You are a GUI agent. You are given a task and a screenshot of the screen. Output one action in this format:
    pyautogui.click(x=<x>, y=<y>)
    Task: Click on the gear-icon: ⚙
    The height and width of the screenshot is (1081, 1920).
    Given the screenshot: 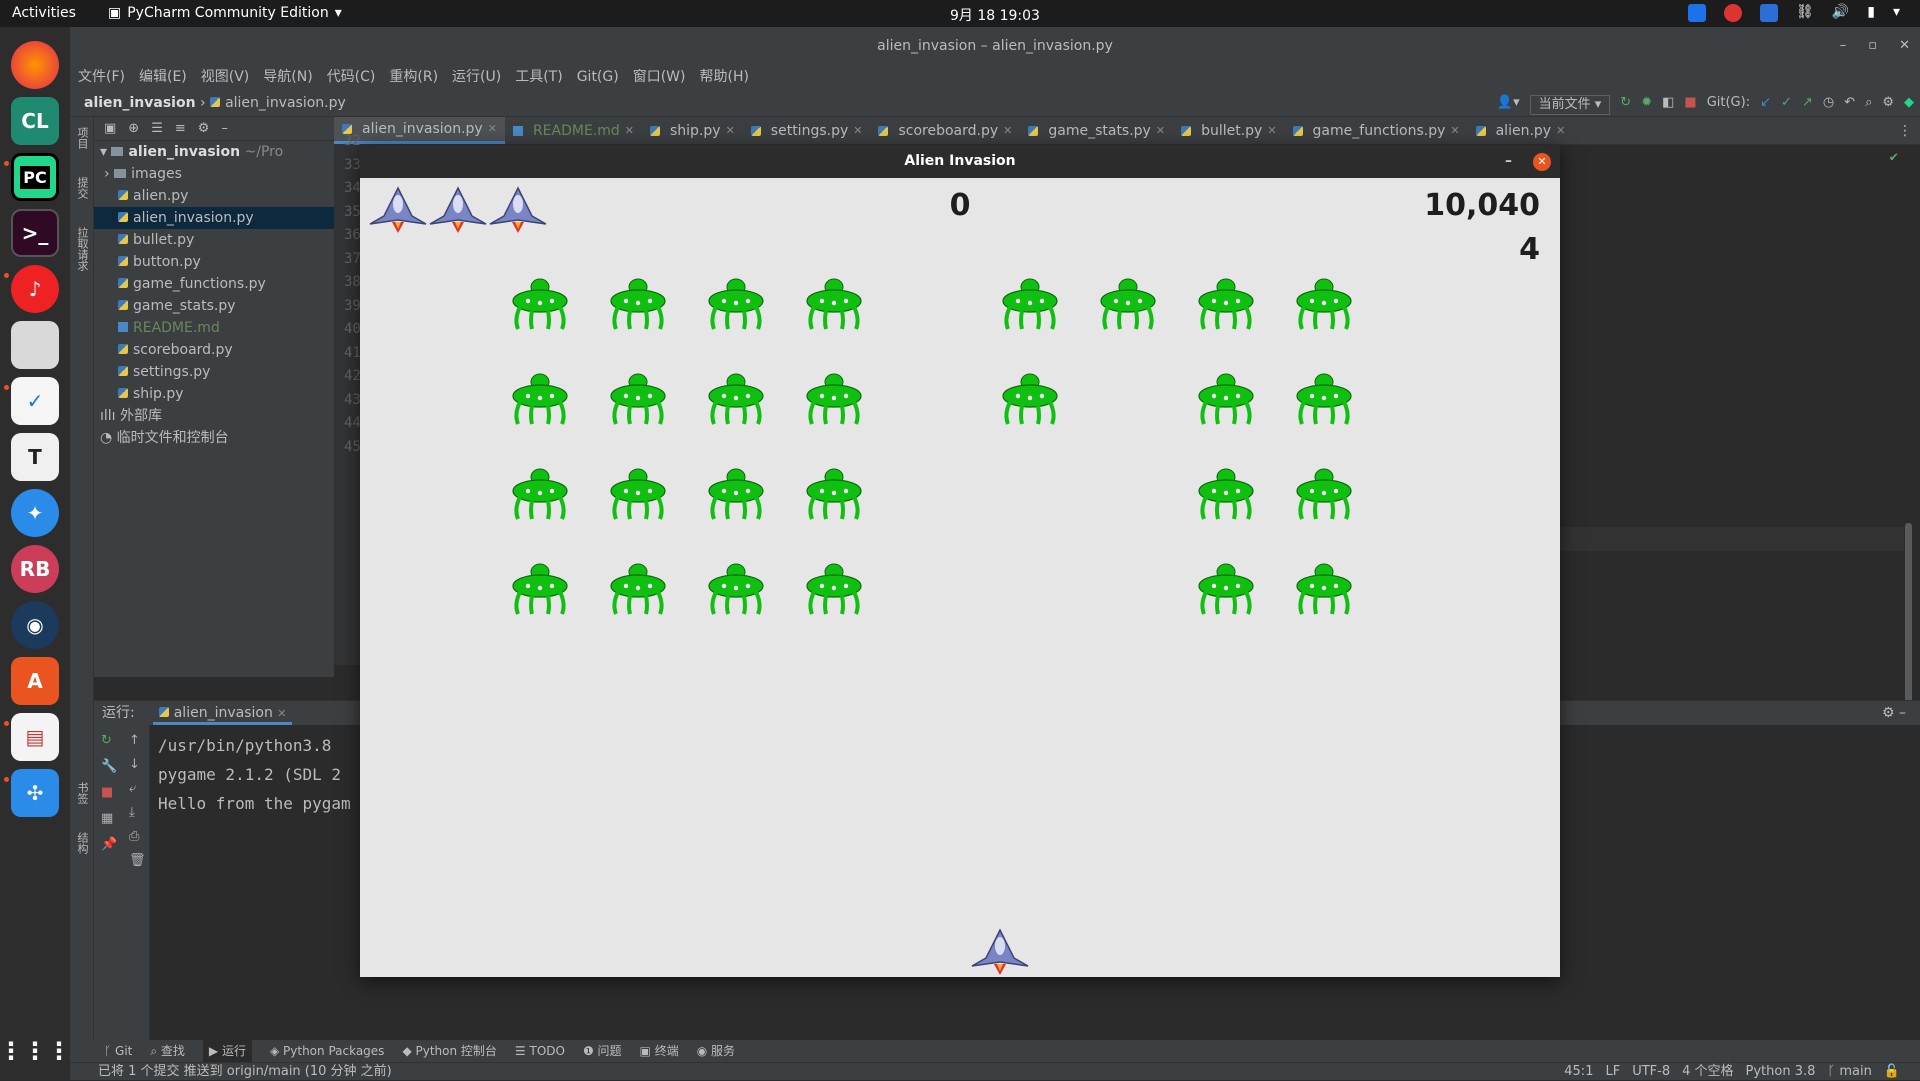 What is the action you would take?
    pyautogui.click(x=1888, y=713)
    